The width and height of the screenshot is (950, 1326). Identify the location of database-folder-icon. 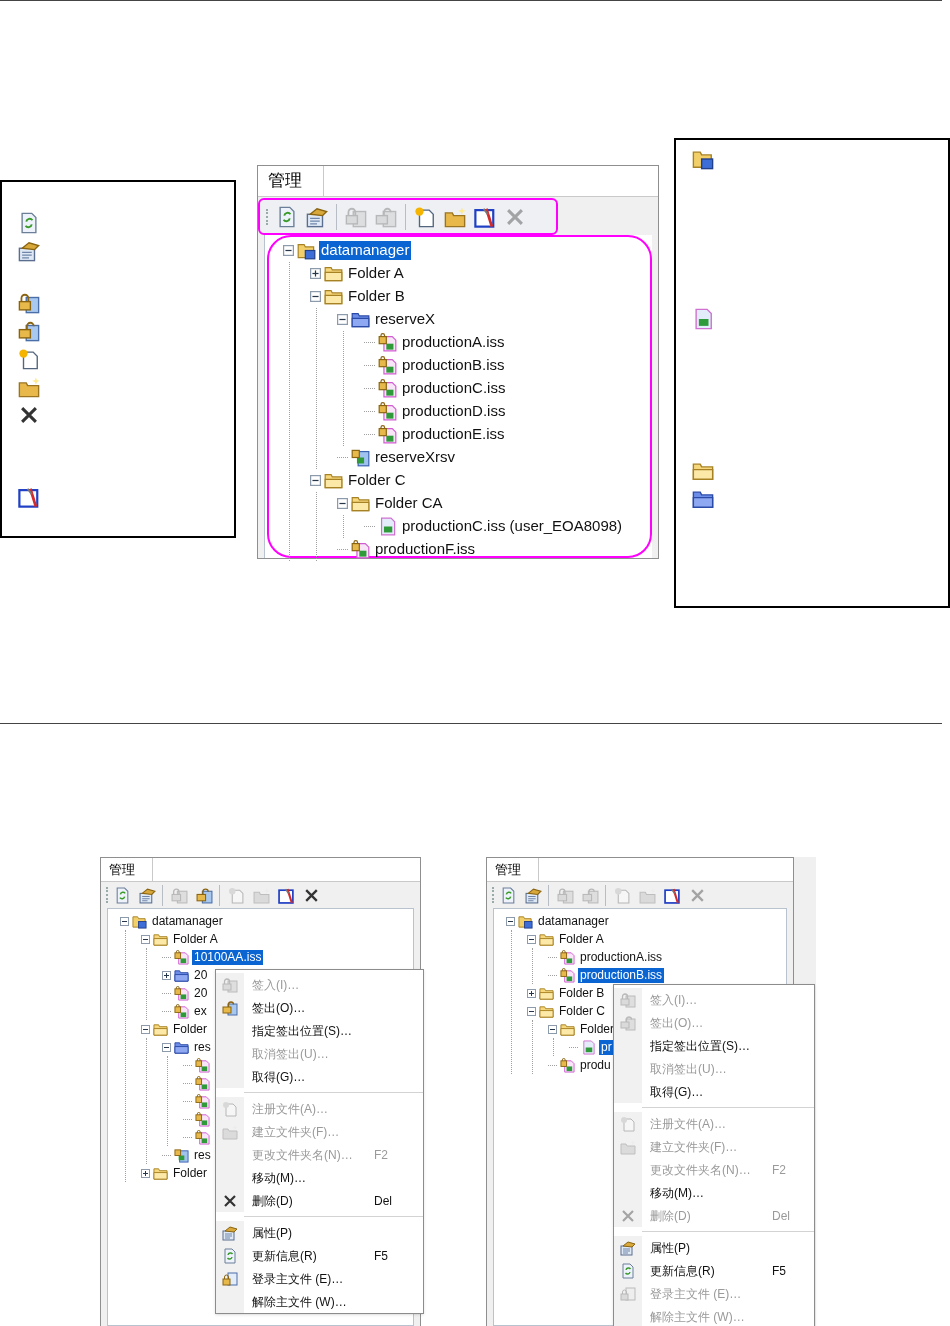
(139, 921).